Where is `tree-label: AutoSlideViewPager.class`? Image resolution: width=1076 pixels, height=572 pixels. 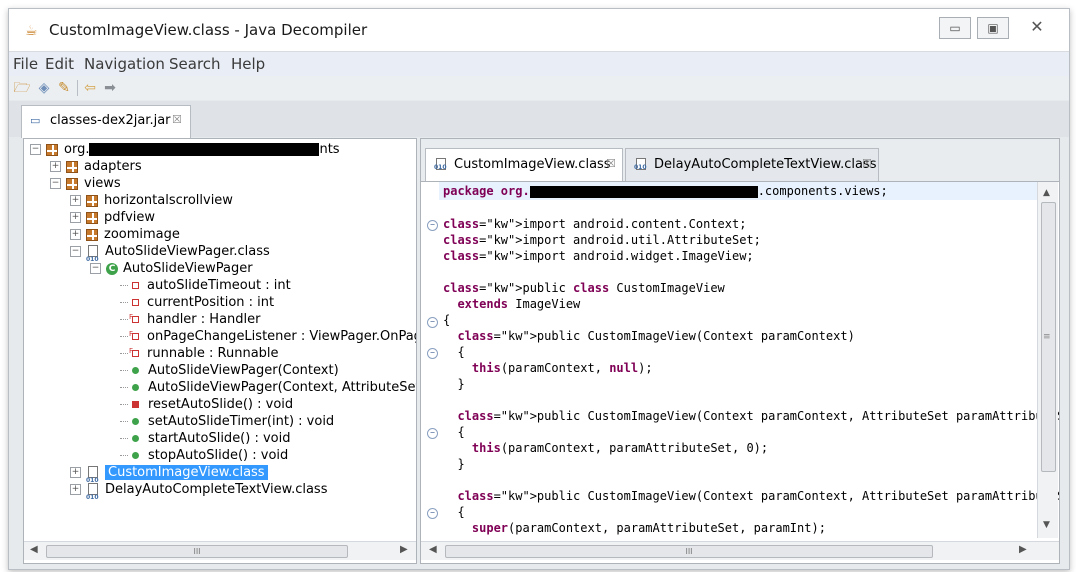
tree-label: AutoSlideViewPager.class is located at coordinates (187, 251).